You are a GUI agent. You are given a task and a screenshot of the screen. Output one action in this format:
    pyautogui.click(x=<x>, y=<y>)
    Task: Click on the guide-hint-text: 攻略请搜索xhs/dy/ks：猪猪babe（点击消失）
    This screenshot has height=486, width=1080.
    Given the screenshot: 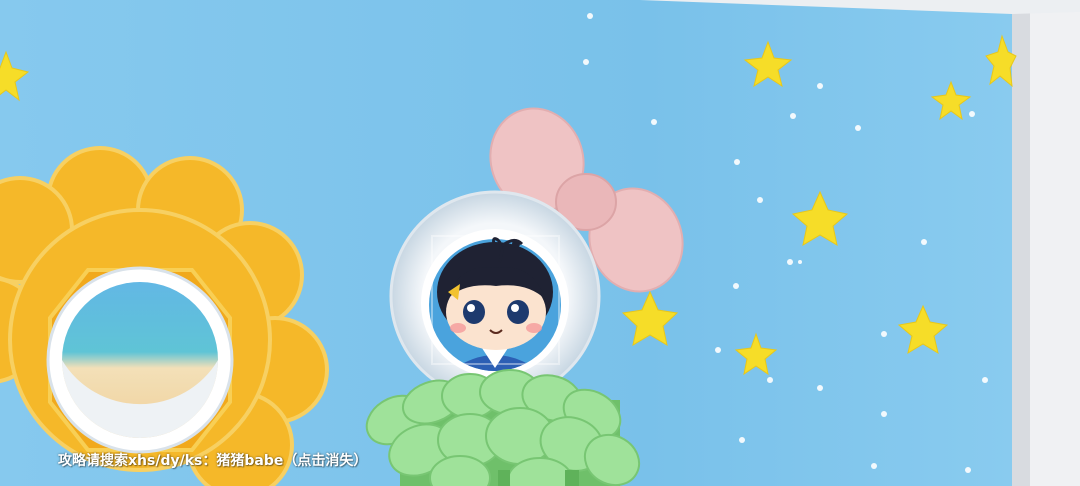 What is the action you would take?
    pyautogui.click(x=212, y=460)
    